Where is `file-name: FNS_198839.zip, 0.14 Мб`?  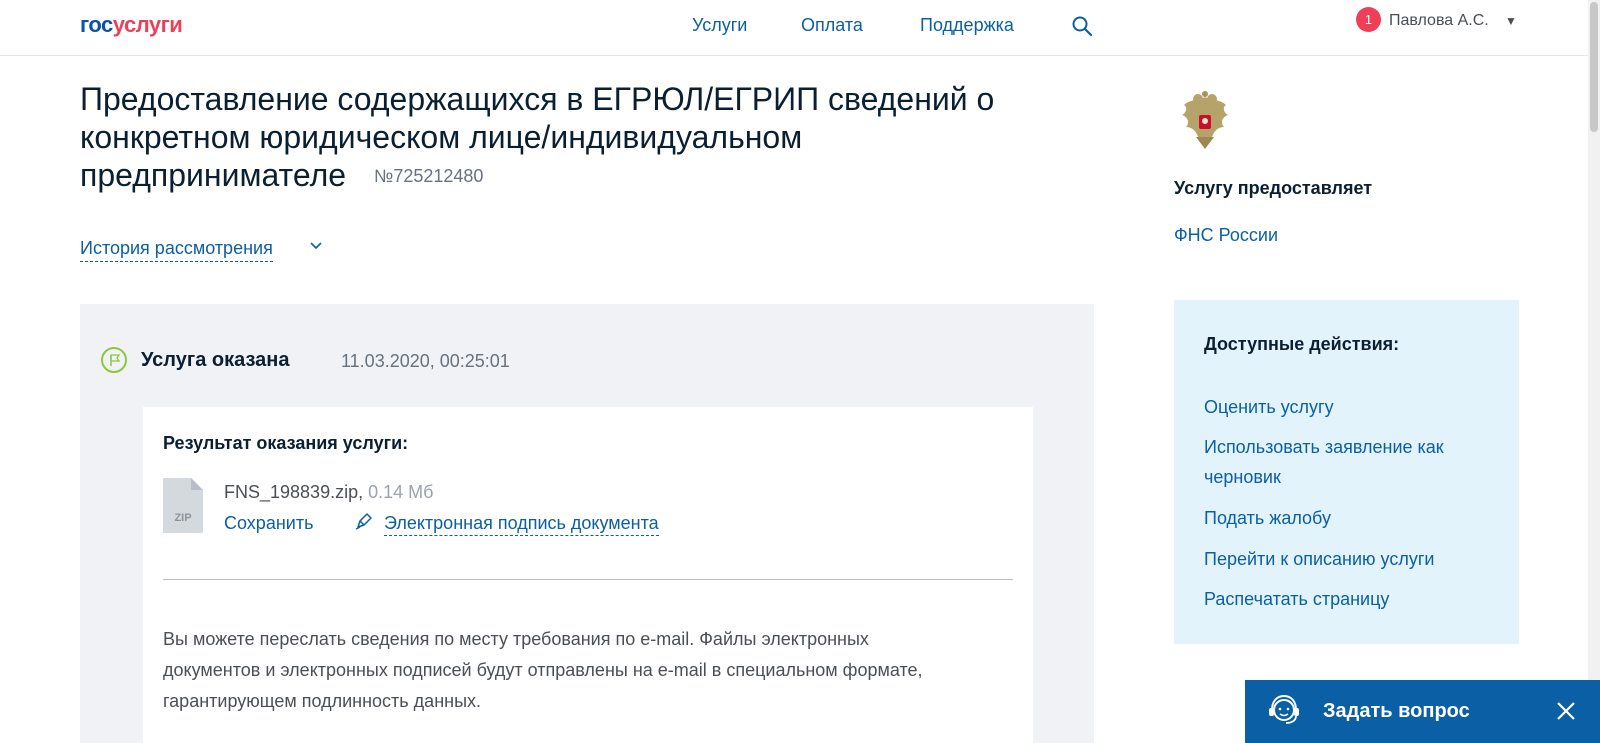
file-name: FNS_198839.zip, 0.14 Мб is located at coordinates (328, 492).